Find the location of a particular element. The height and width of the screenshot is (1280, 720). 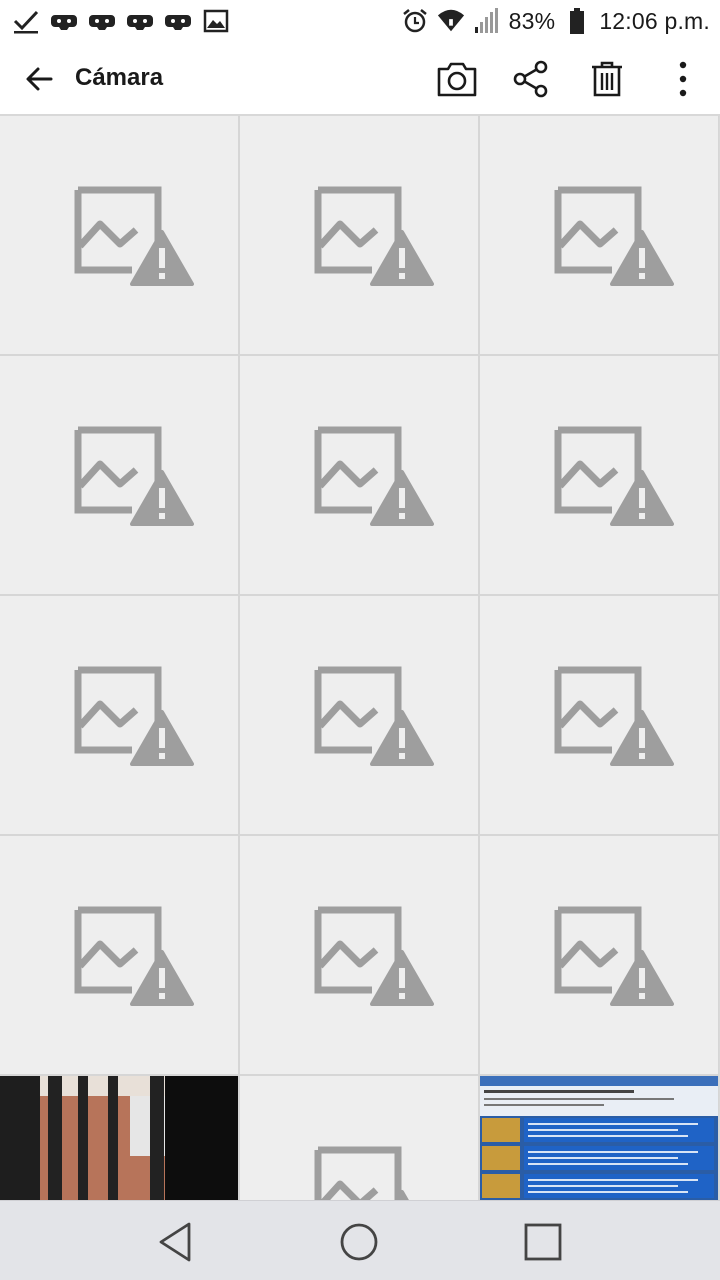

photo-image is located at coordinates (119, 1138).